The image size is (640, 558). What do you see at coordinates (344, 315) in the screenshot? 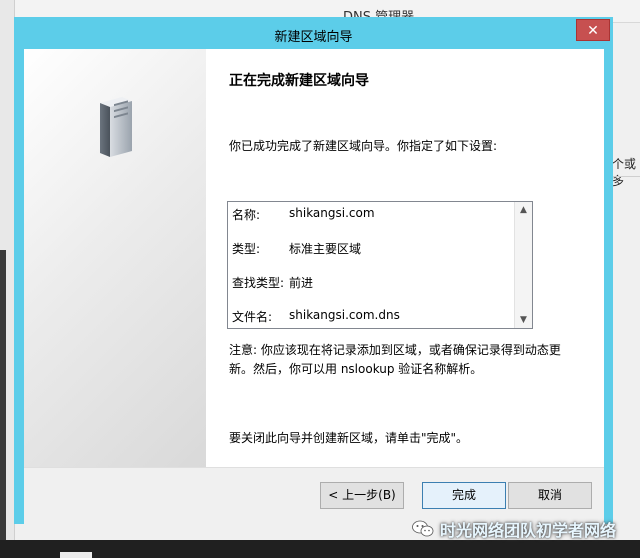
I see `summary-value: shikangsi.com.dns` at bounding box center [344, 315].